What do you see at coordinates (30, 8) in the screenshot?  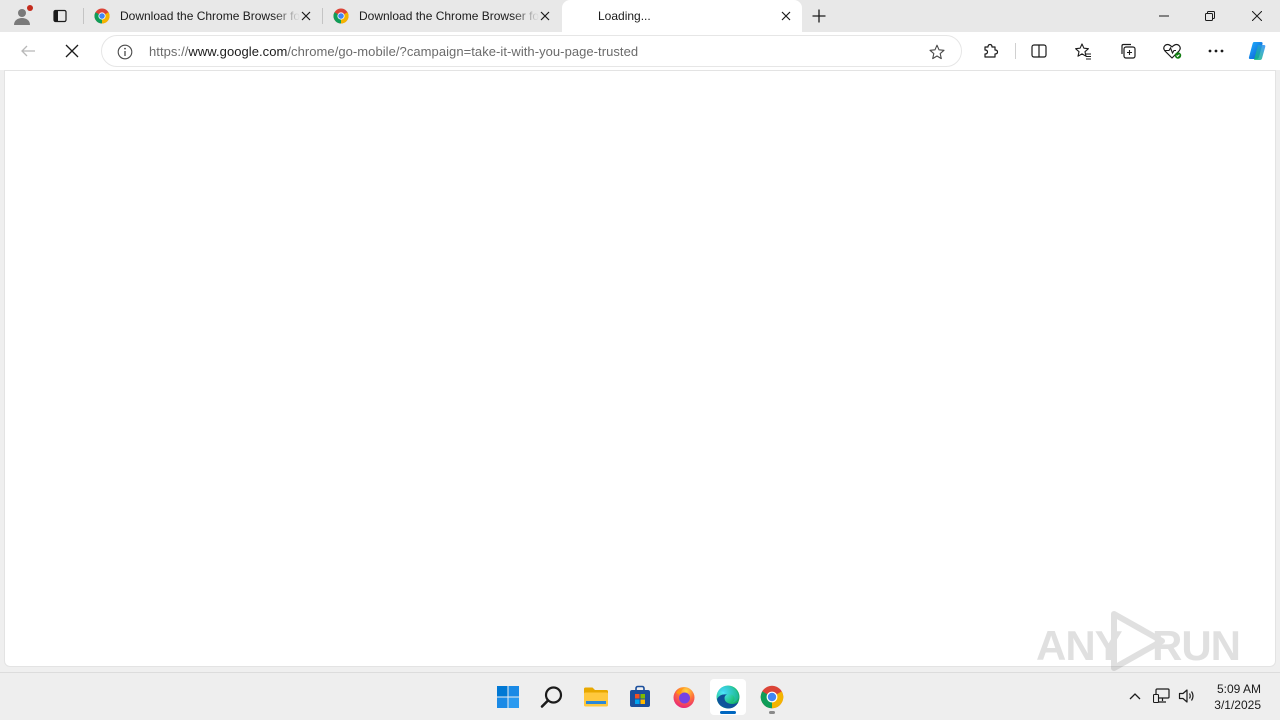 I see `notification-dot` at bounding box center [30, 8].